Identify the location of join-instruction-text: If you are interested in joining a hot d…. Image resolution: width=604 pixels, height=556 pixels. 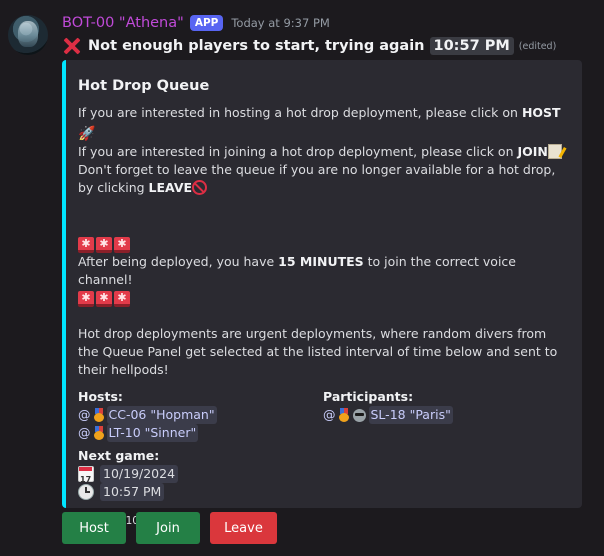
(298, 151).